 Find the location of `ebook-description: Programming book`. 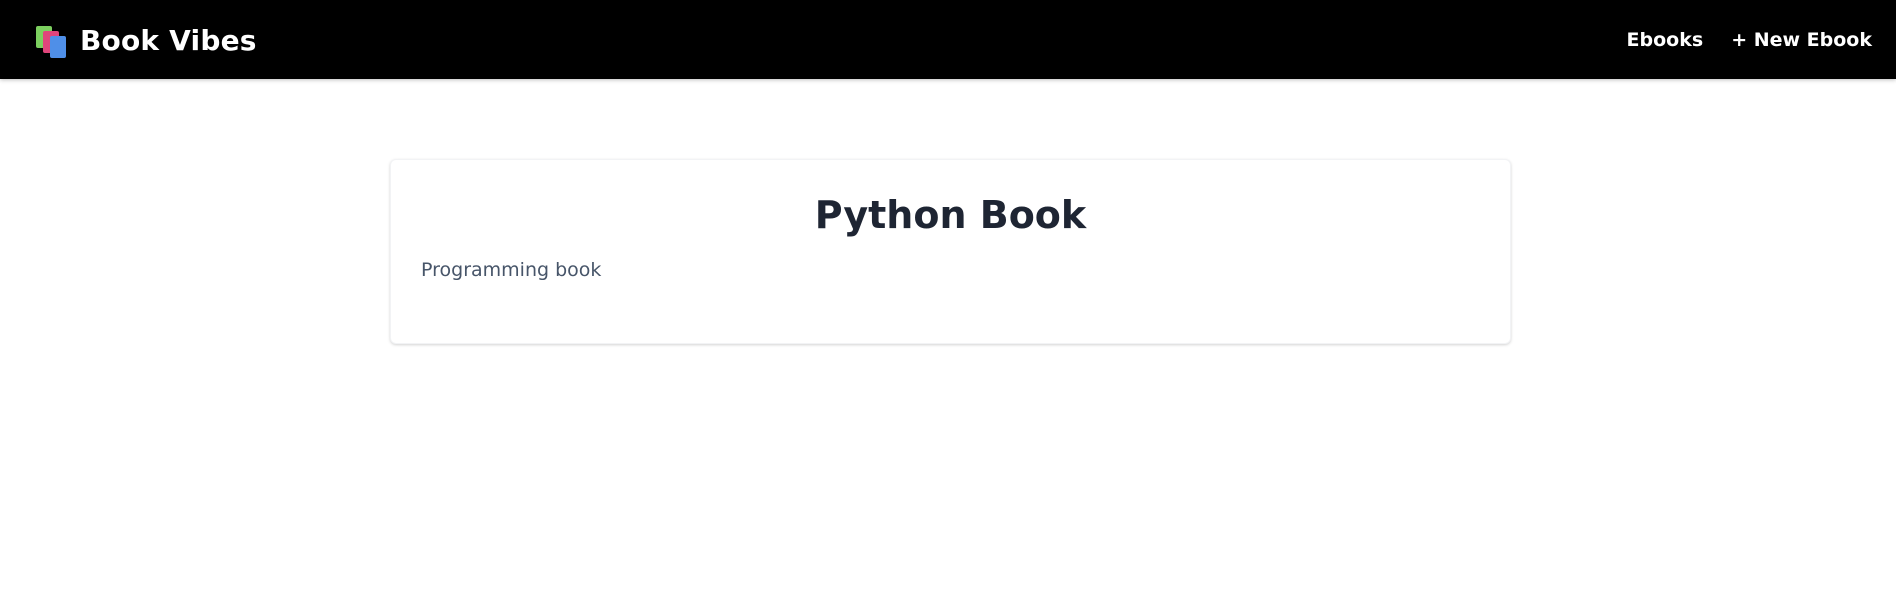

ebook-description: Programming book is located at coordinates (511, 270).